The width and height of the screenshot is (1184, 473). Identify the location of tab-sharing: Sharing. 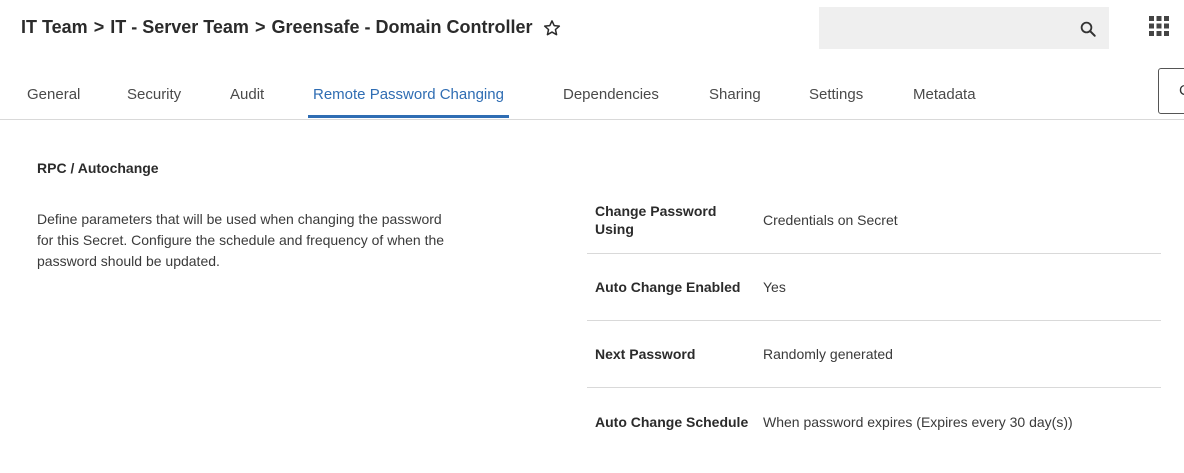
(735, 94).